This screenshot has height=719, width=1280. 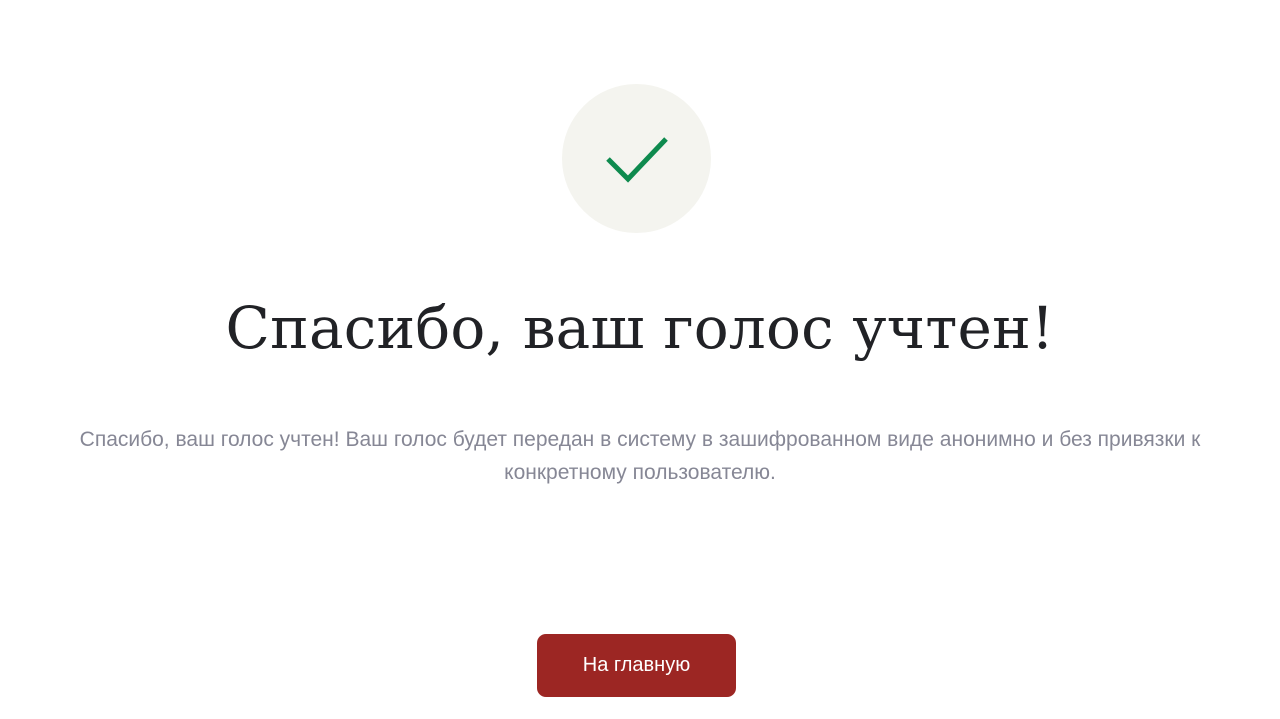 I want to click on home-button: На главную, so click(x=636, y=665).